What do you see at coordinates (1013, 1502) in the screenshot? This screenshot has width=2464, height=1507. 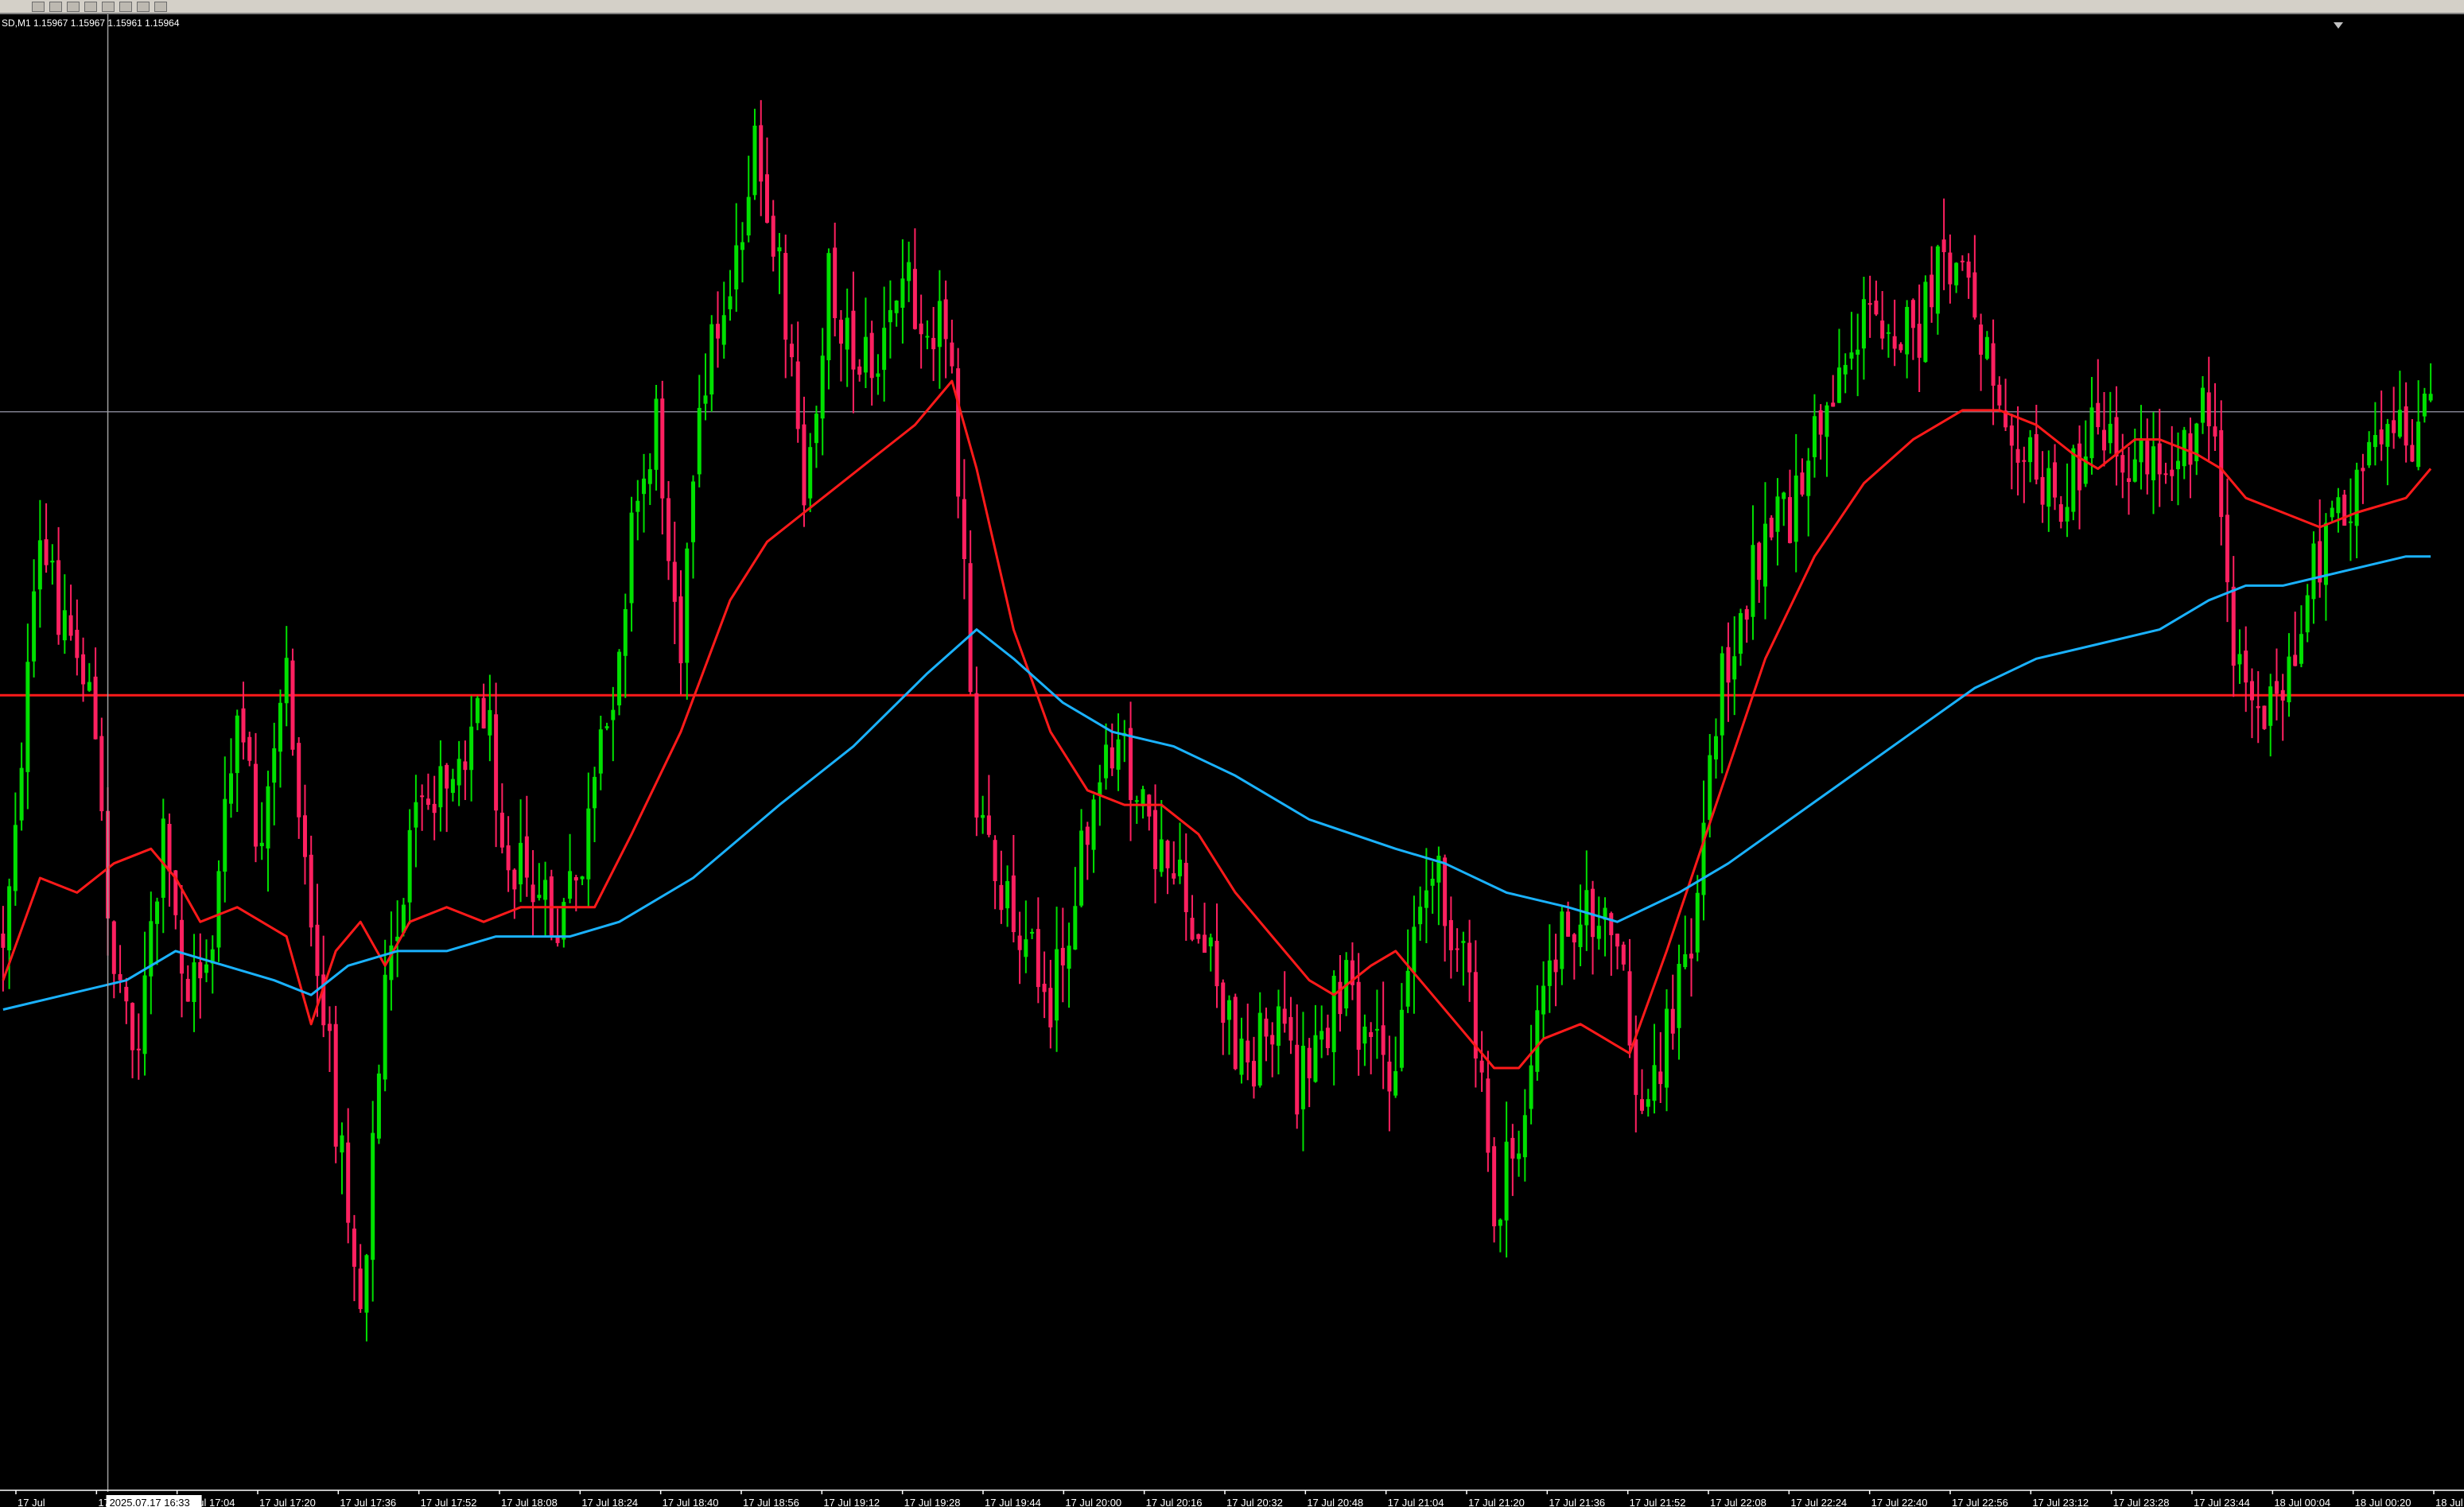 I see `time-tick-label: 17 Jul 19:44` at bounding box center [1013, 1502].